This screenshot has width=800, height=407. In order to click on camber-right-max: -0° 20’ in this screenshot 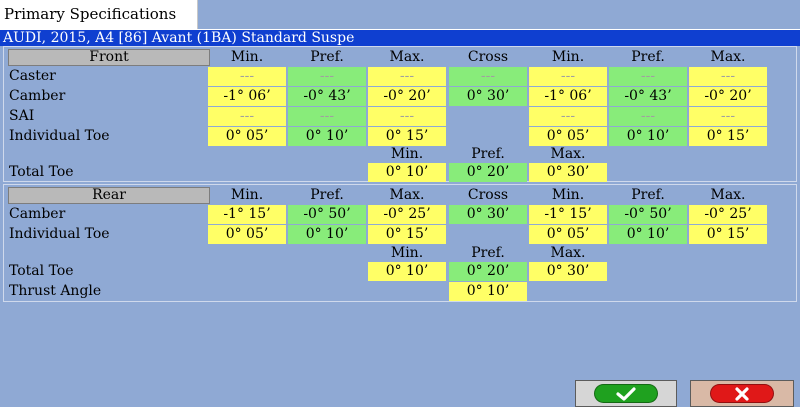, I will do `click(728, 96)`.